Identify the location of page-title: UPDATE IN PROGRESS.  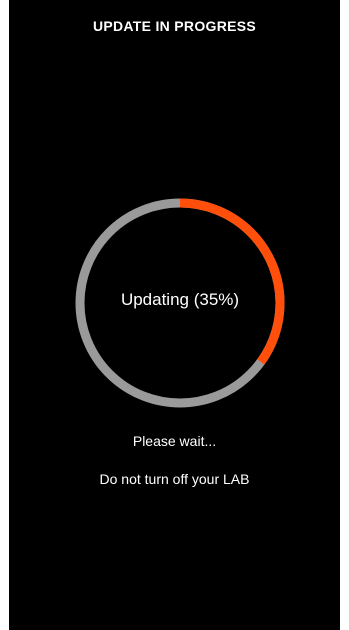
(174, 26).